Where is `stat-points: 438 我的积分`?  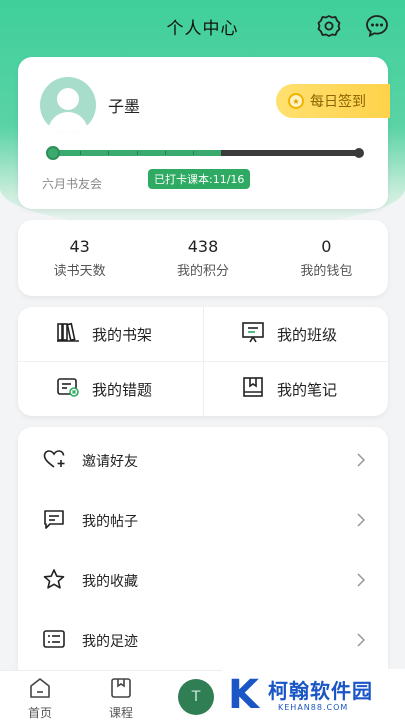
stat-points: 438 我的积分 is located at coordinates (202, 258).